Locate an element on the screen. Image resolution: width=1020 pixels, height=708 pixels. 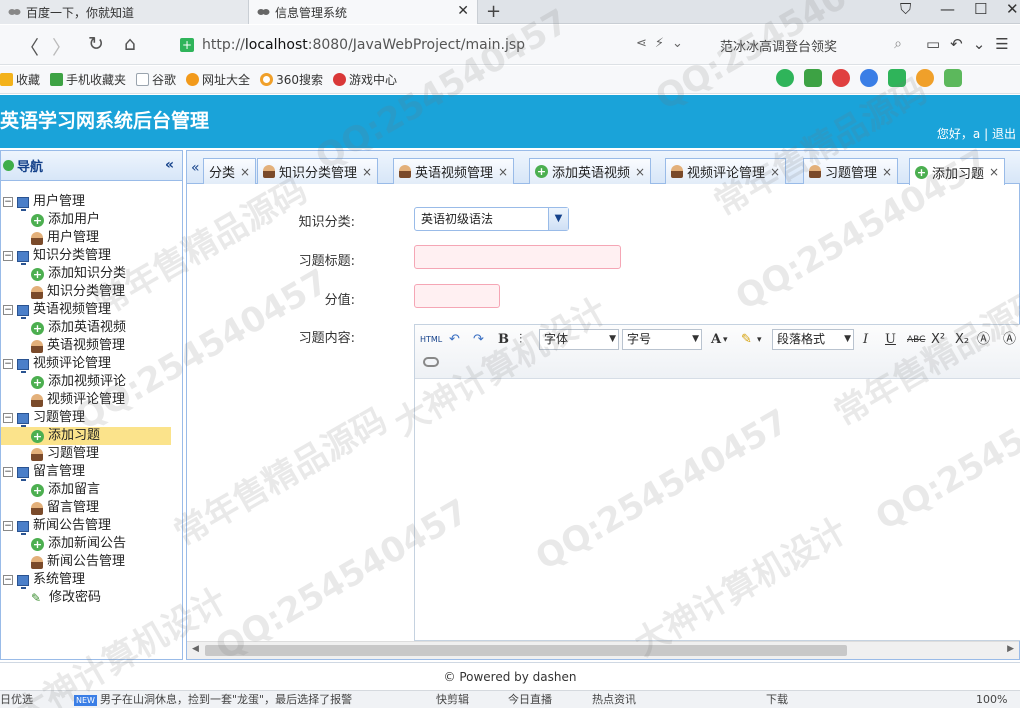
tree-item: 用户管理 is located at coordinates (91, 238).